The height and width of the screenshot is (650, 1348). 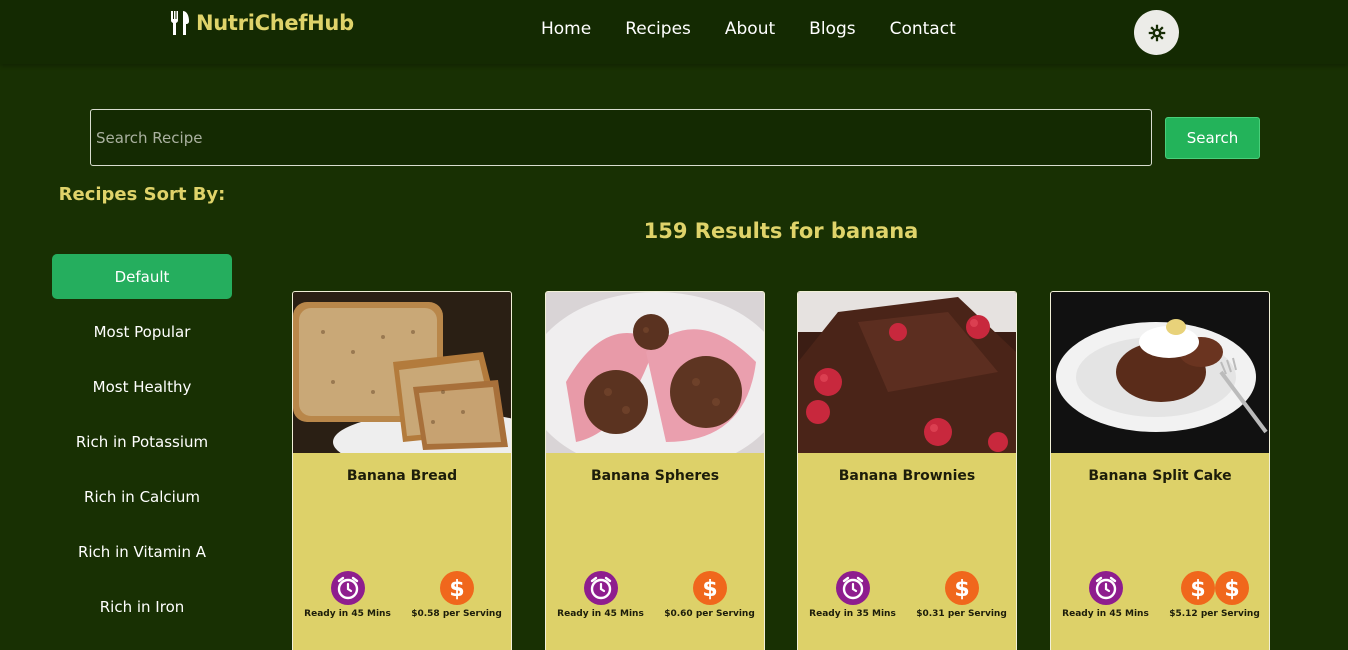 What do you see at coordinates (750, 29) in the screenshot?
I see `nav-about: About` at bounding box center [750, 29].